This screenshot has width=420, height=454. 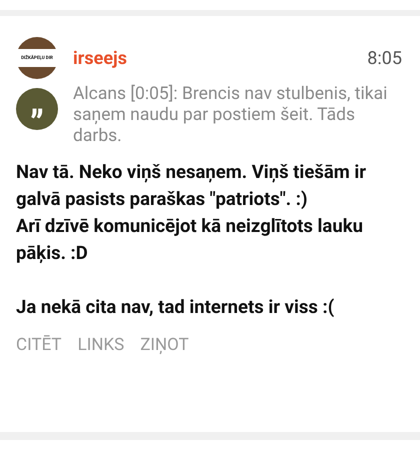 I want to click on author-name: irseejs, so click(x=220, y=58).